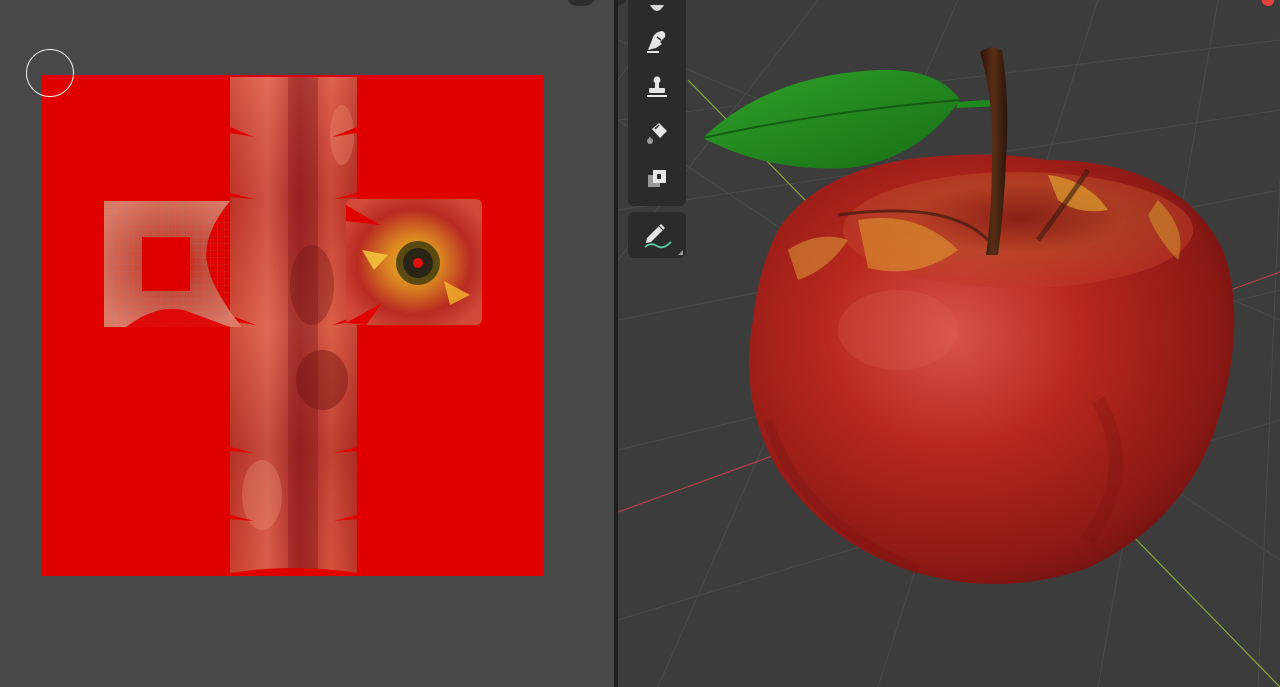 The image size is (1280, 687). I want to click on smear-icon, so click(656, 42).